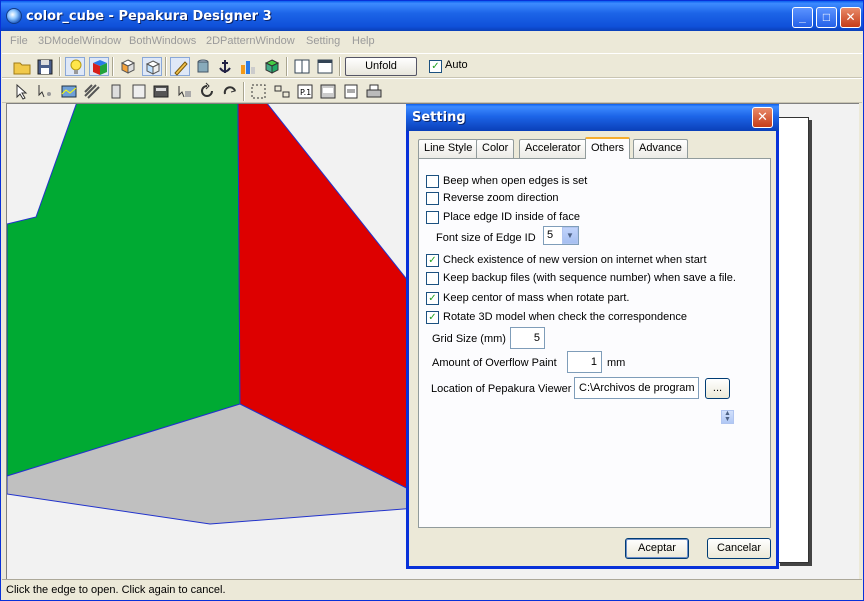 The image size is (864, 601). What do you see at coordinates (432, 217) in the screenshot?
I see `edge-id-inside-checkbox` at bounding box center [432, 217].